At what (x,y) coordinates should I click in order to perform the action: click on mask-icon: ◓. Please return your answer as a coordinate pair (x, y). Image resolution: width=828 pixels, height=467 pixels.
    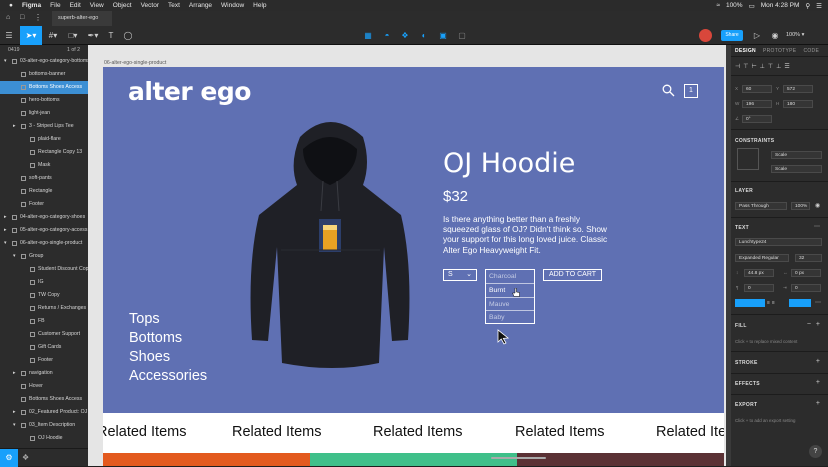
    Looking at the image, I should click on (387, 35).